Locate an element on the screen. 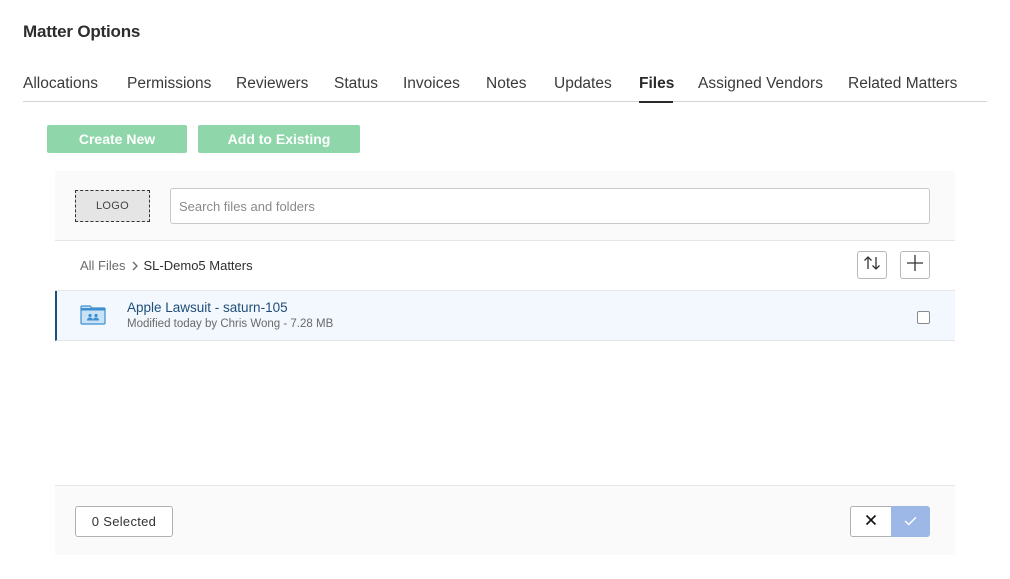 This screenshot has height=579, width=1010. close-icon is located at coordinates (871, 522).